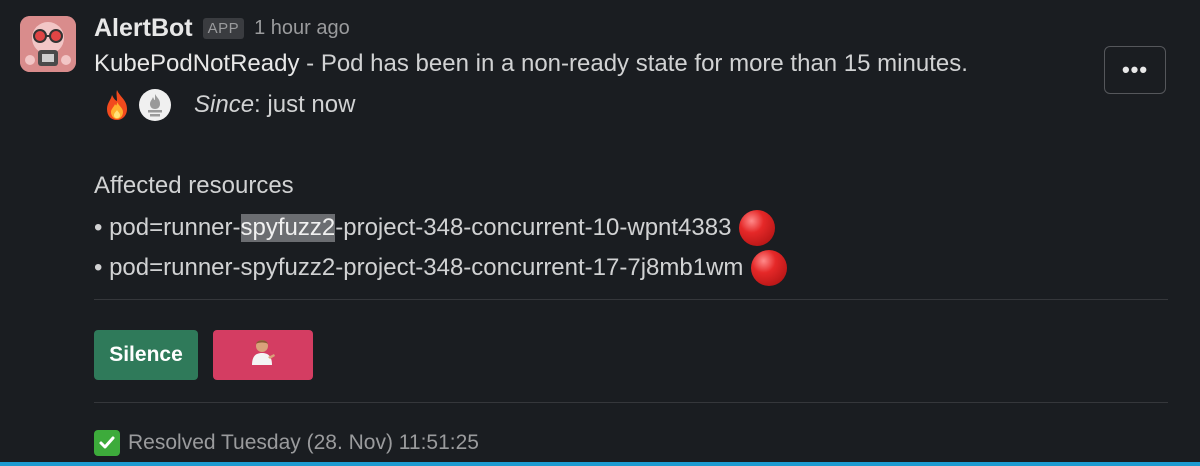 The image size is (1200, 466). What do you see at coordinates (143, 28) in the screenshot?
I see `sender-name: AlertBot` at bounding box center [143, 28].